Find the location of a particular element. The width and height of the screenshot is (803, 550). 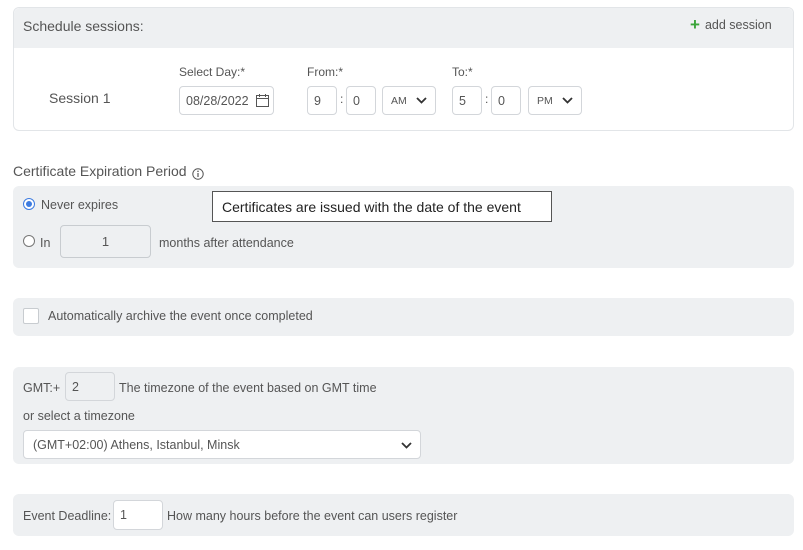

to-minute-input: 0 is located at coordinates (506, 100).